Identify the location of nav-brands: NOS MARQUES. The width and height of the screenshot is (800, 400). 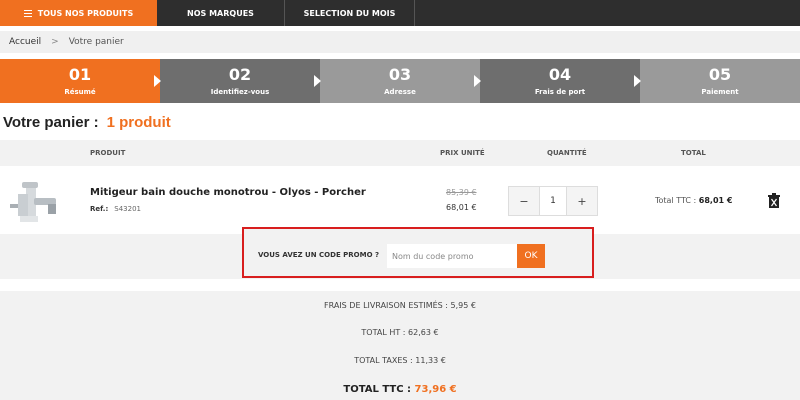
(221, 13).